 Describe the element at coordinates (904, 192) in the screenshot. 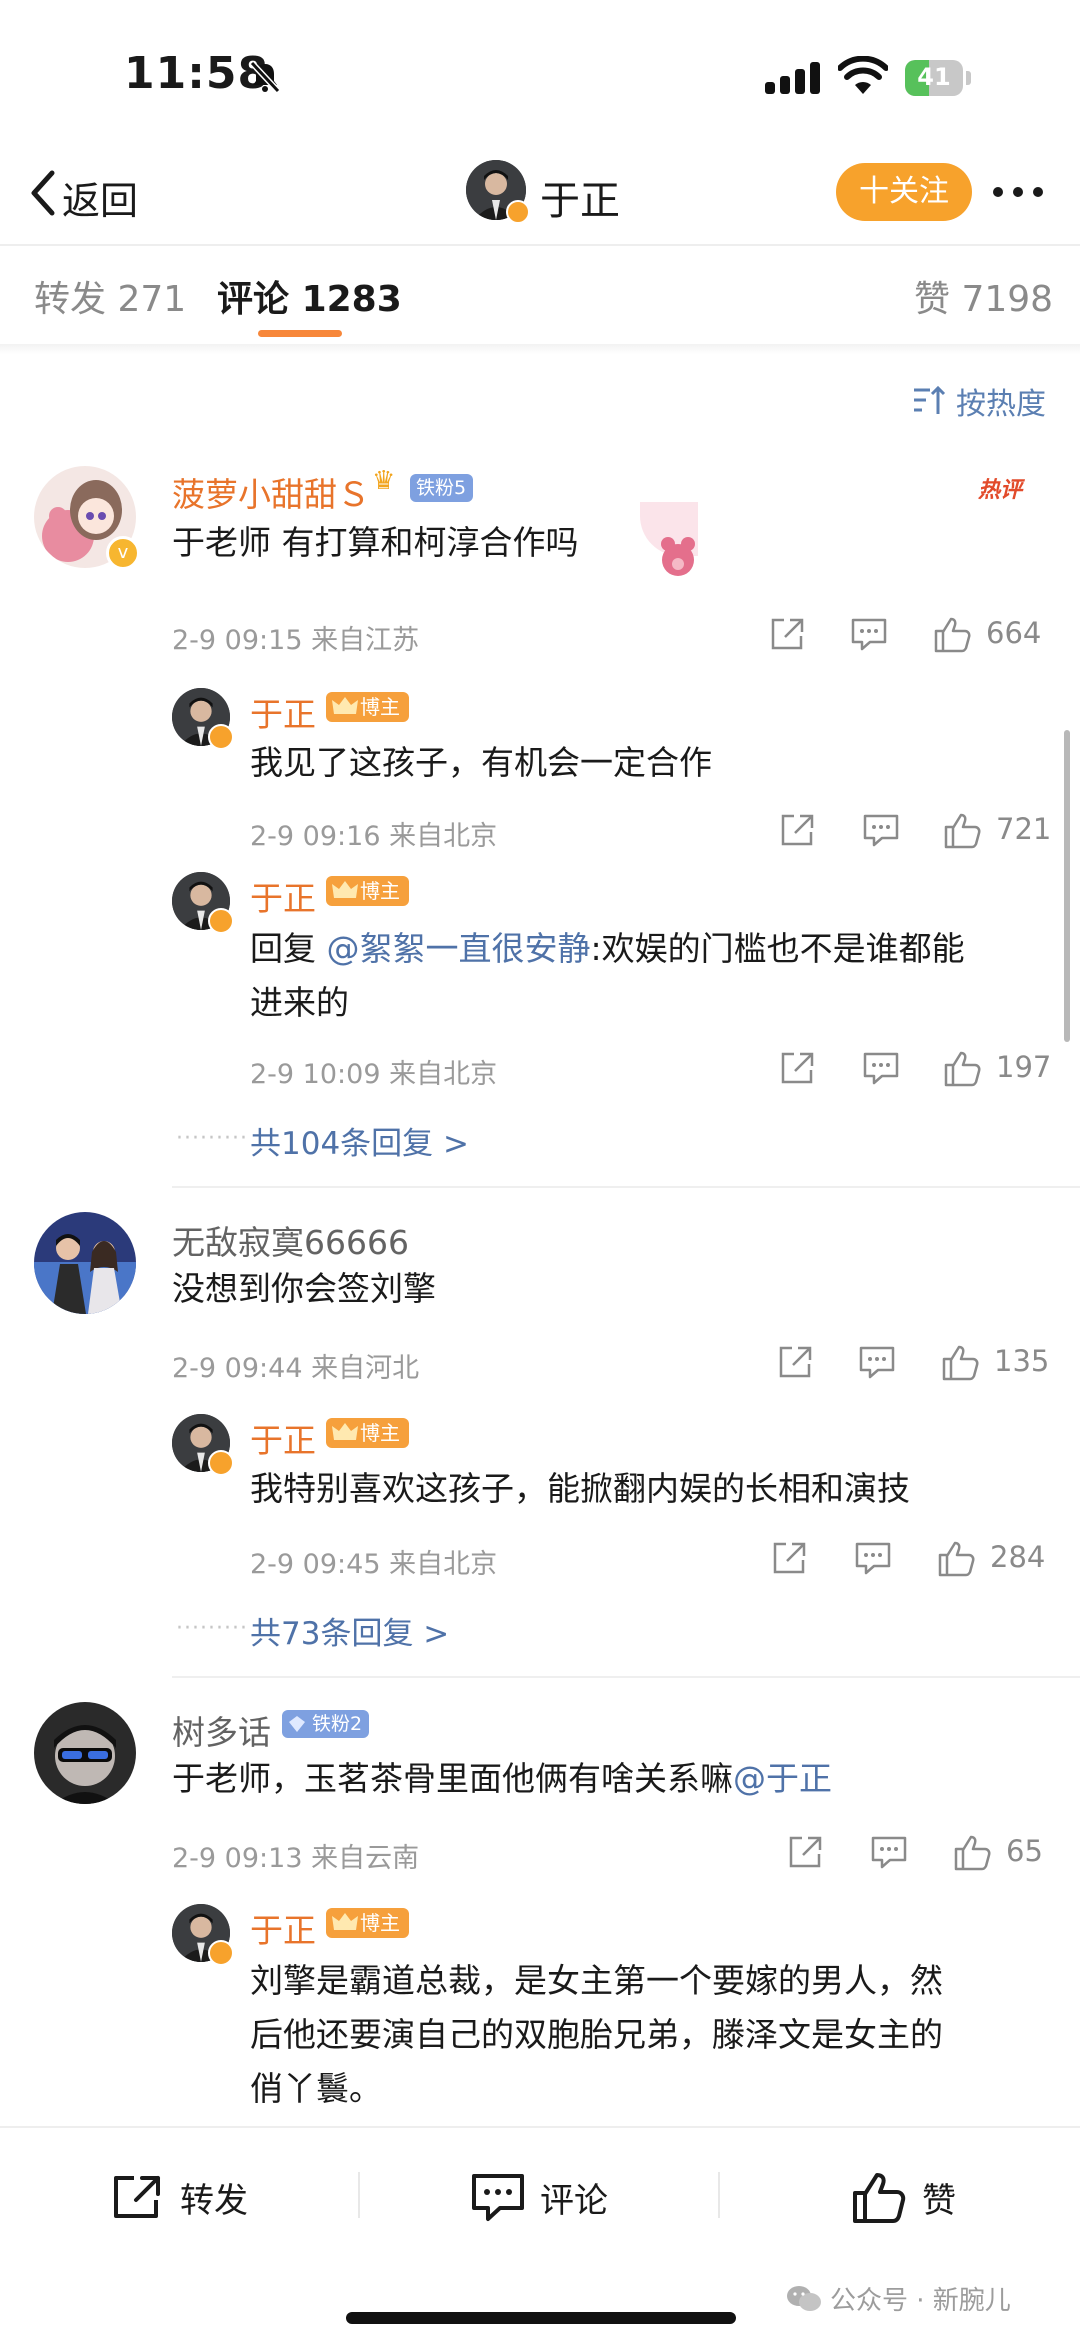

I see `follow-button: 十关注` at that location.